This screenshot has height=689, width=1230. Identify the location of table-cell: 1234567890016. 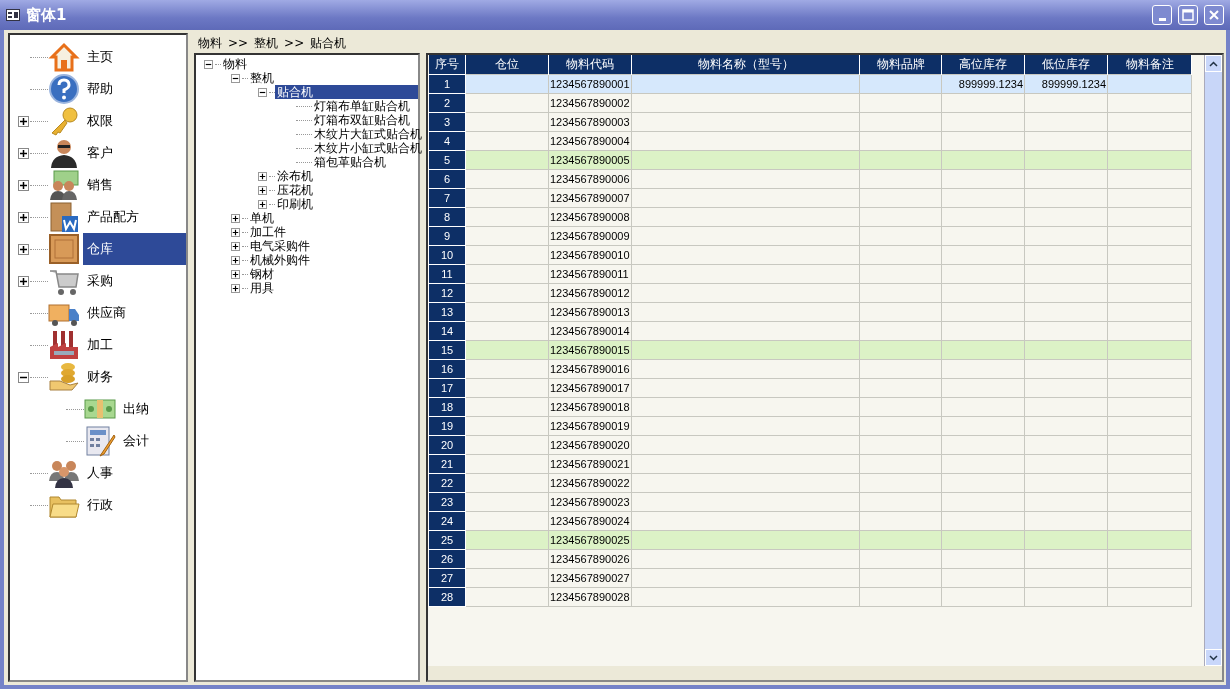
(590, 369).